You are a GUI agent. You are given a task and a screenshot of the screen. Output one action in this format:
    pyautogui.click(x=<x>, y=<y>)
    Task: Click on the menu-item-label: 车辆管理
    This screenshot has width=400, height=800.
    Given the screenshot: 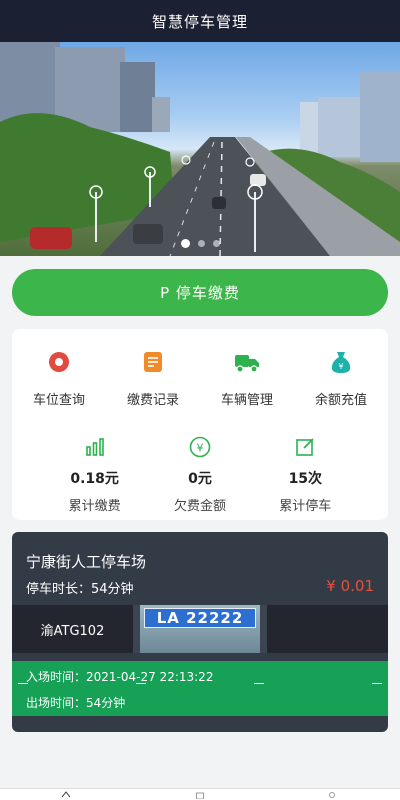 What is the action you would take?
    pyautogui.click(x=246, y=400)
    